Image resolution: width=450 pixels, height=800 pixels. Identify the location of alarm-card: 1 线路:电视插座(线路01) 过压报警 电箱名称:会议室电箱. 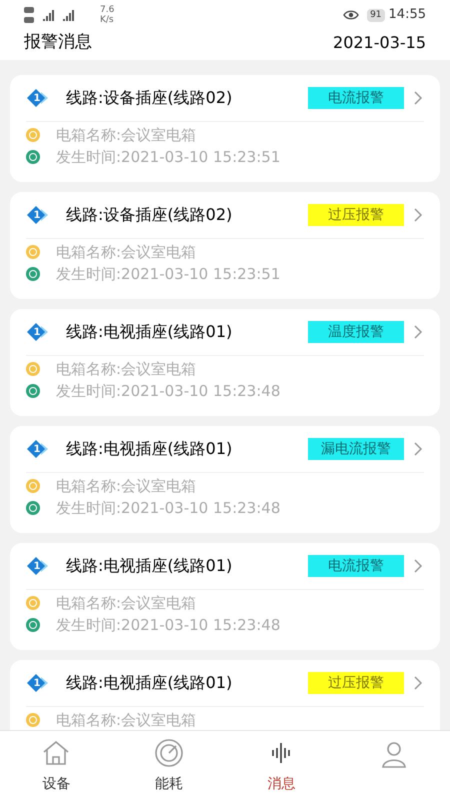
(225, 695).